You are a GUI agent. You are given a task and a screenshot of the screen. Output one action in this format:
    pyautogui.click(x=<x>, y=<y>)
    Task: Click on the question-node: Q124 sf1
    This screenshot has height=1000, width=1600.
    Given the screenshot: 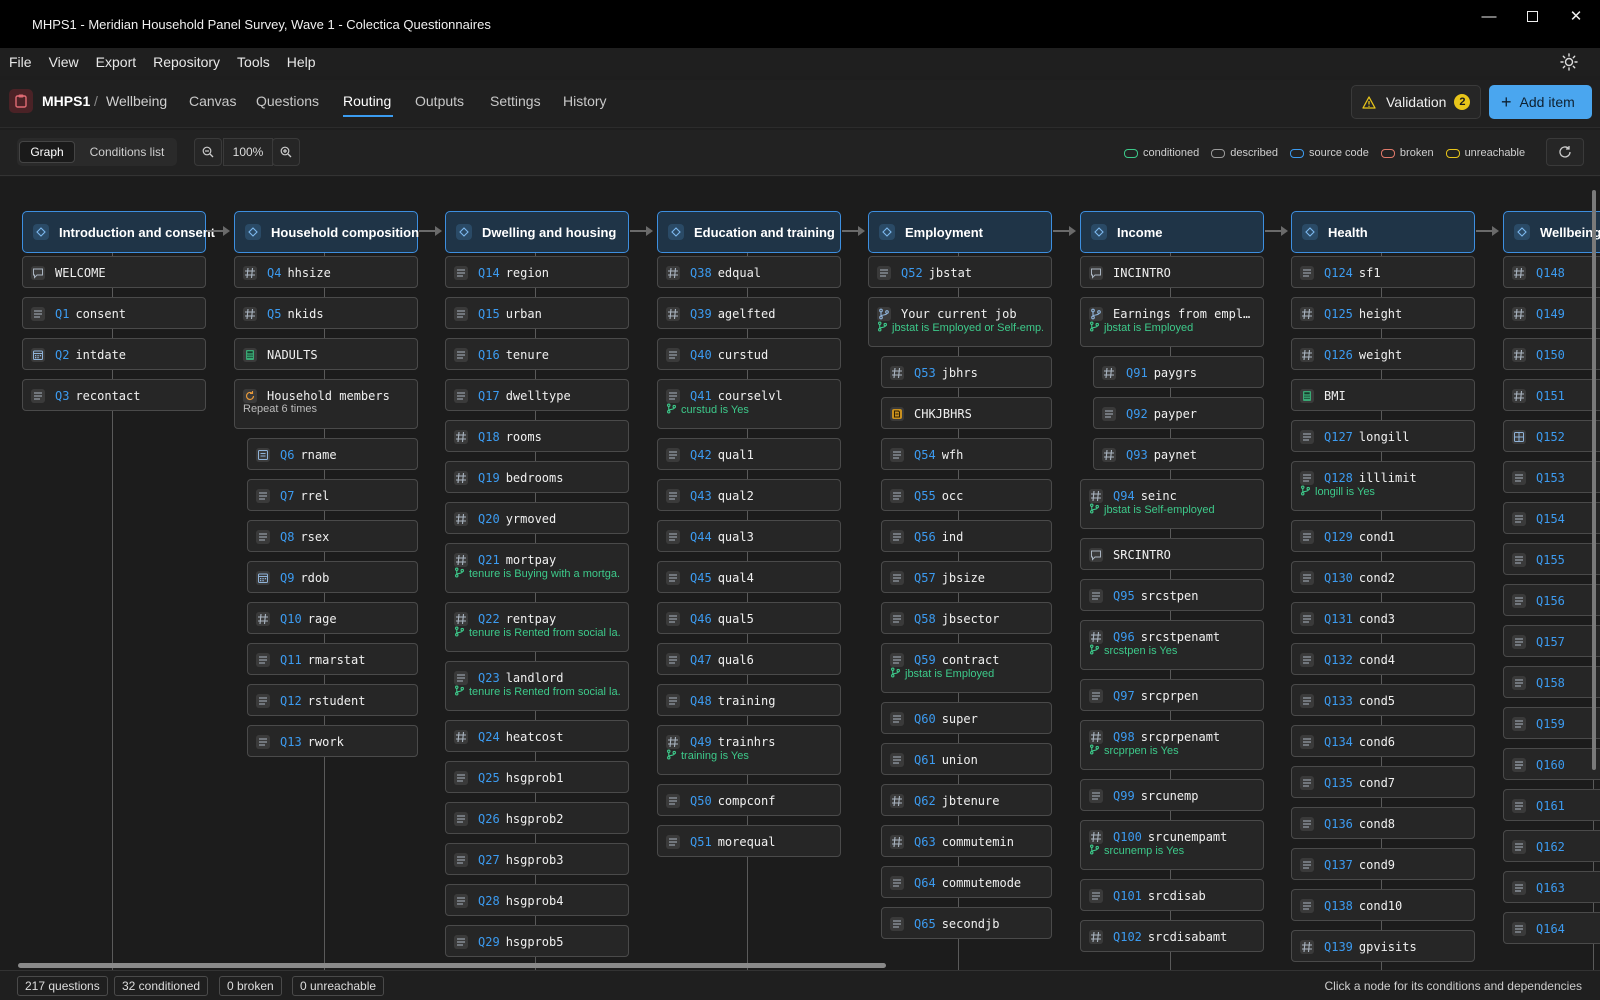 What is the action you would take?
    pyautogui.click(x=1383, y=272)
    